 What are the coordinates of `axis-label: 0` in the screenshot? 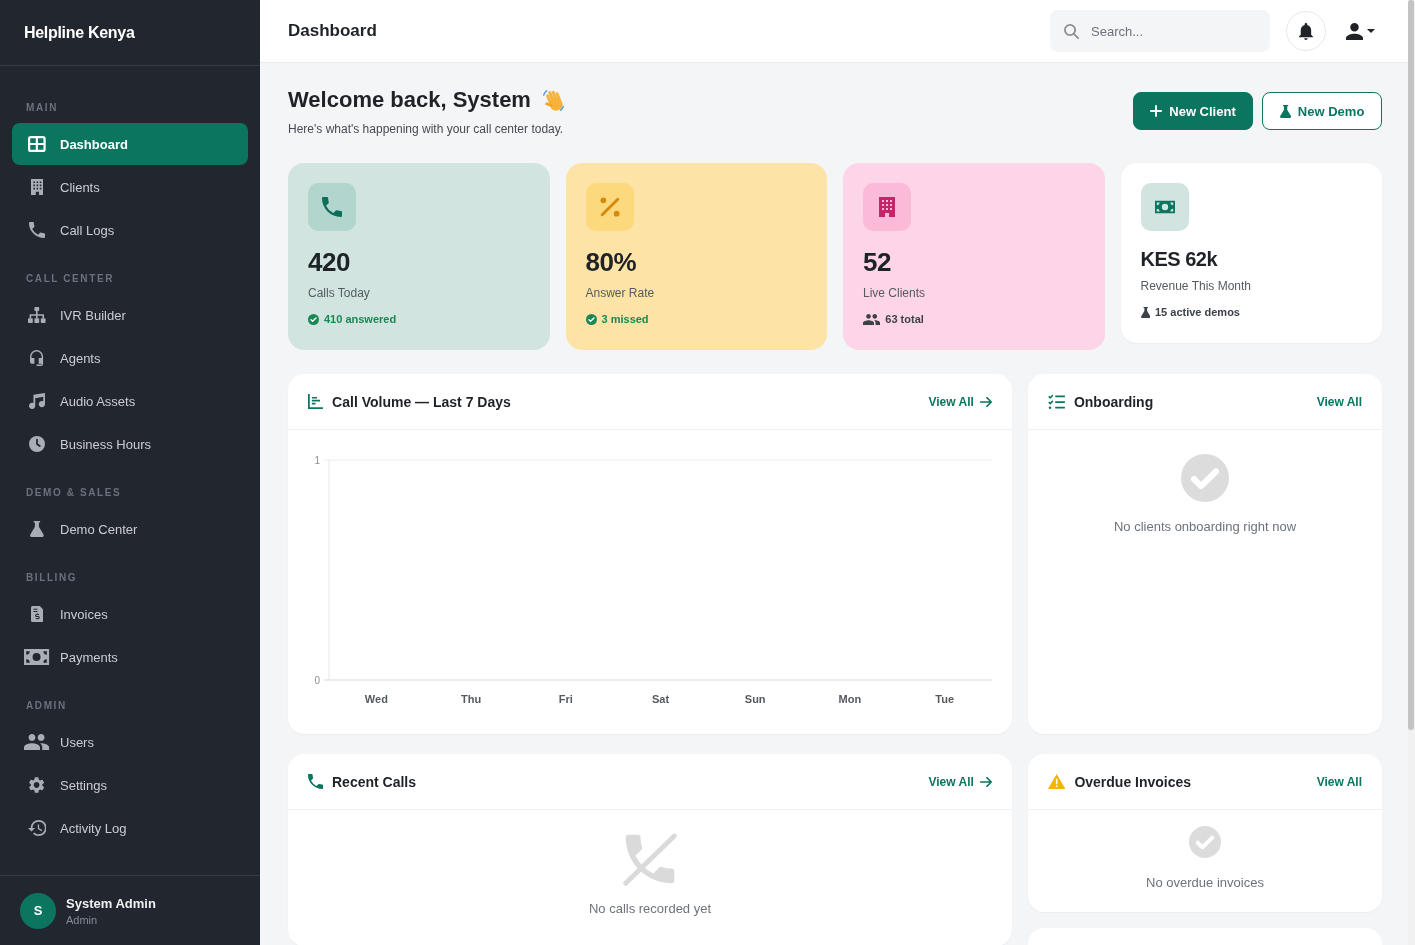 It's located at (317, 680).